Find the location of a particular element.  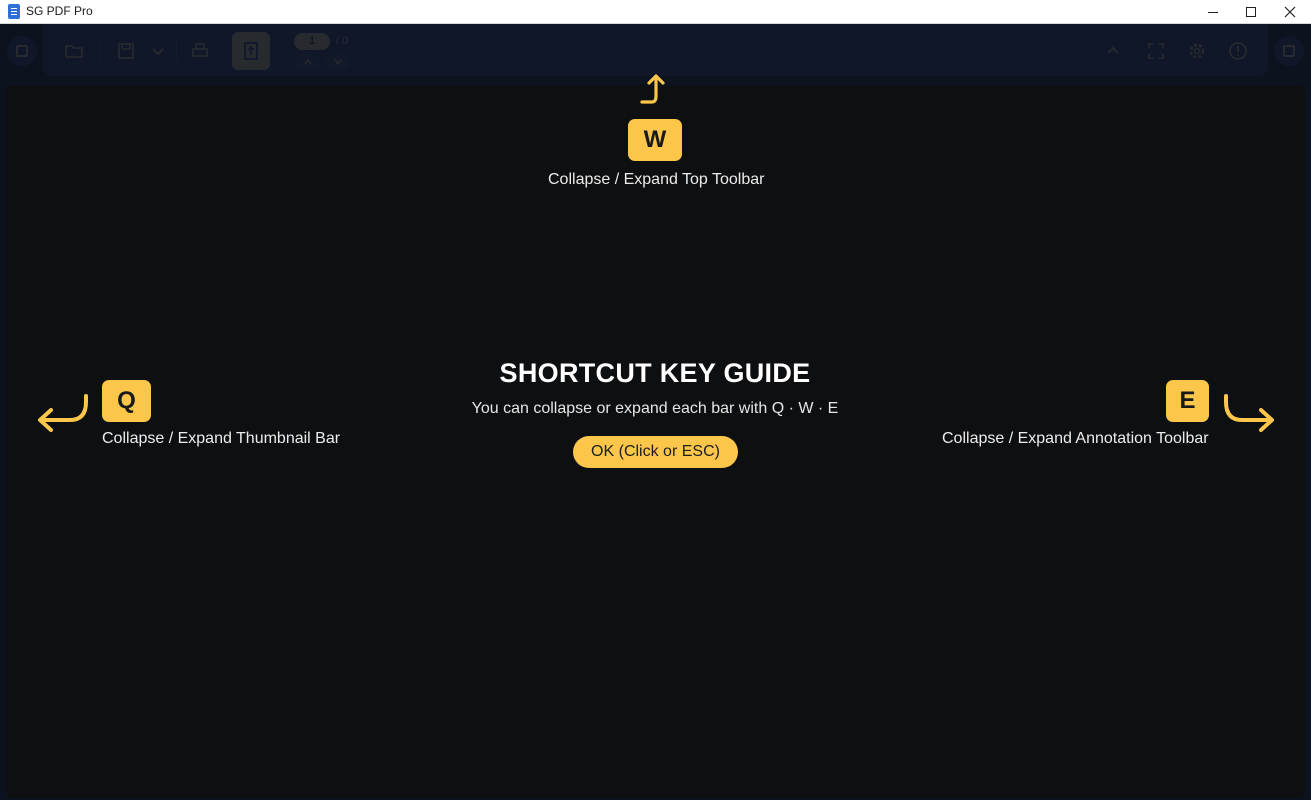

maximize-icon is located at coordinates (1251, 12).